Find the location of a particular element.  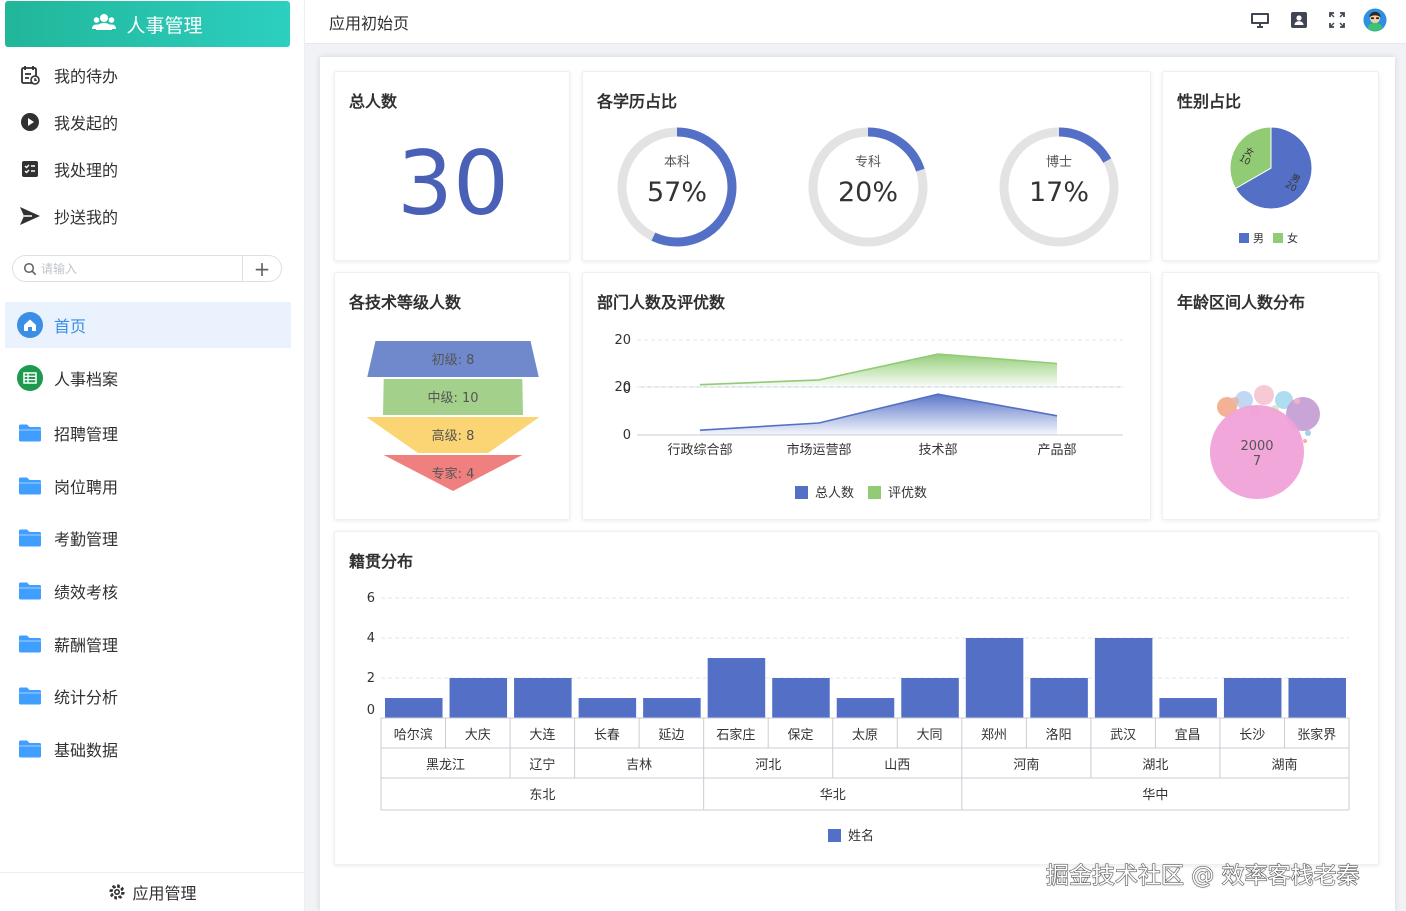

nav-item-performance: 绩效考核 is located at coordinates (148, 591).